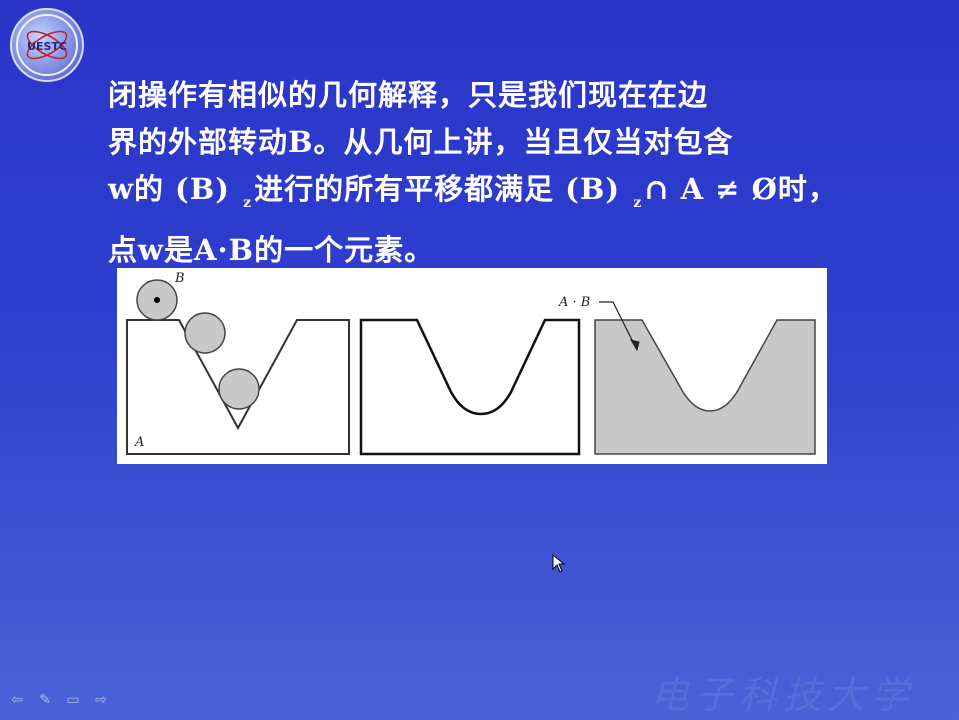 The image size is (959, 720). I want to click on structuring-element-center, so click(157, 300).